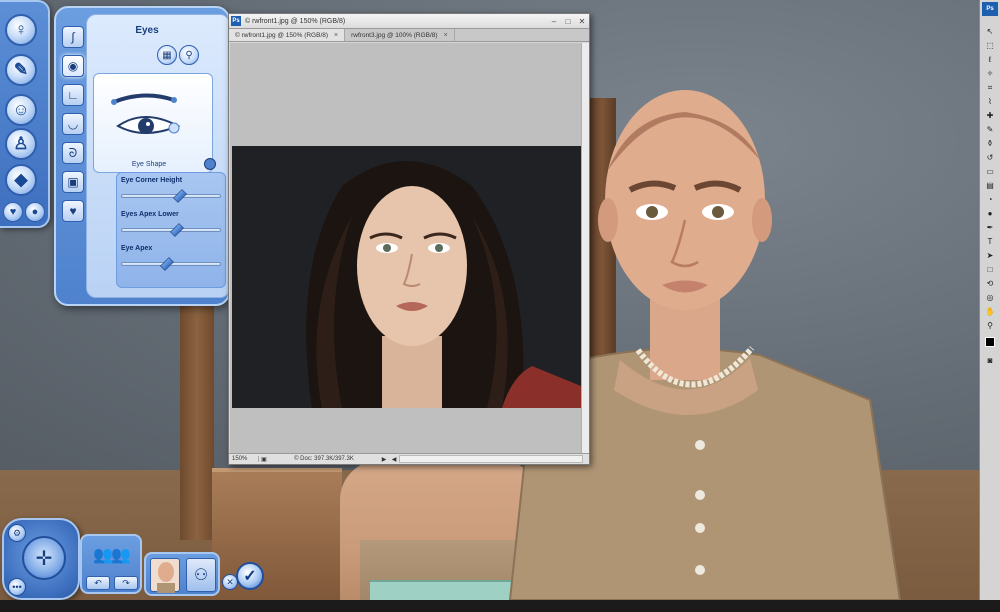 This screenshot has width=1000, height=612. What do you see at coordinates (491, 459) in the screenshot?
I see `ps-horizontal-scrollbar` at bounding box center [491, 459].